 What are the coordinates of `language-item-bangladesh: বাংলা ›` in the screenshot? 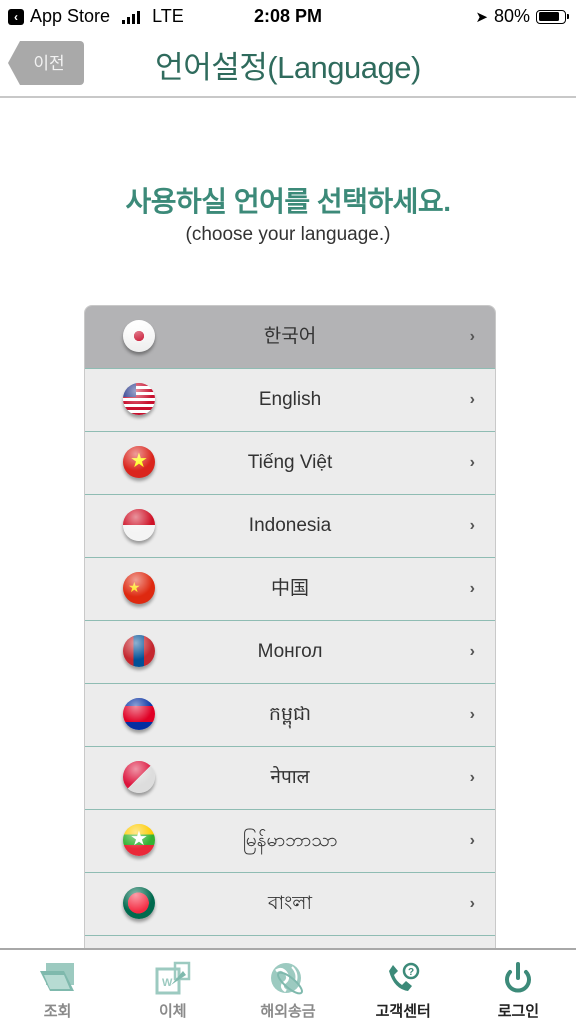 It's located at (290, 904).